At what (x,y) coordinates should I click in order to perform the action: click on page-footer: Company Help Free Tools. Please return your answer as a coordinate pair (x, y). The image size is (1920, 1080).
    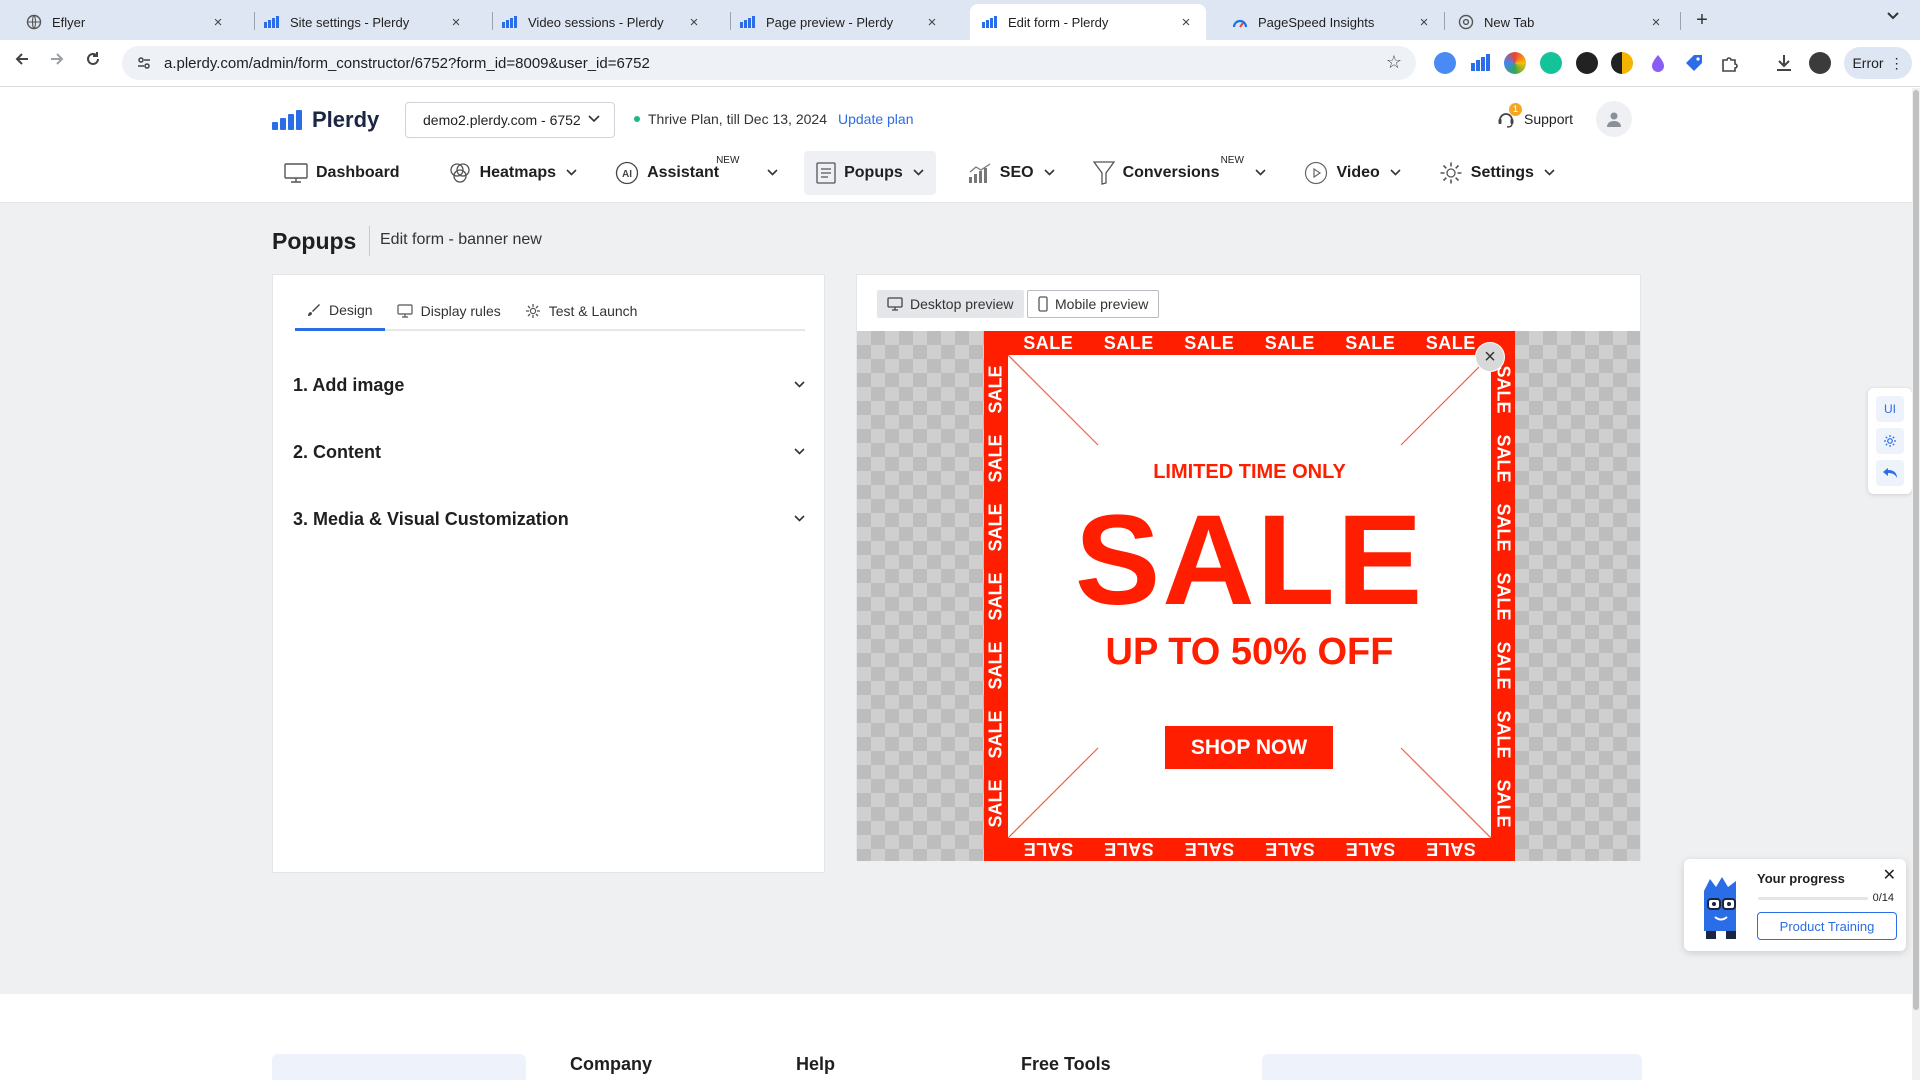
    Looking at the image, I should click on (960, 1037).